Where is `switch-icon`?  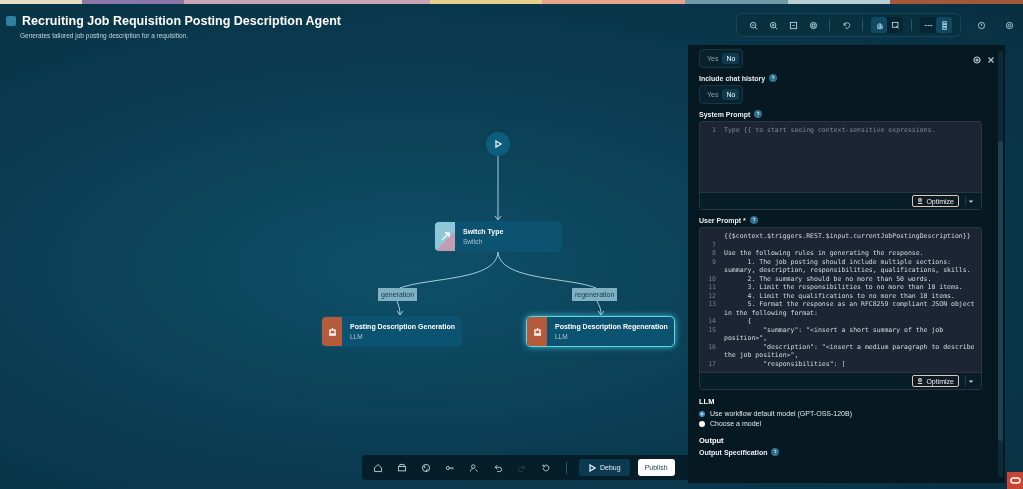
switch-icon is located at coordinates (445, 236).